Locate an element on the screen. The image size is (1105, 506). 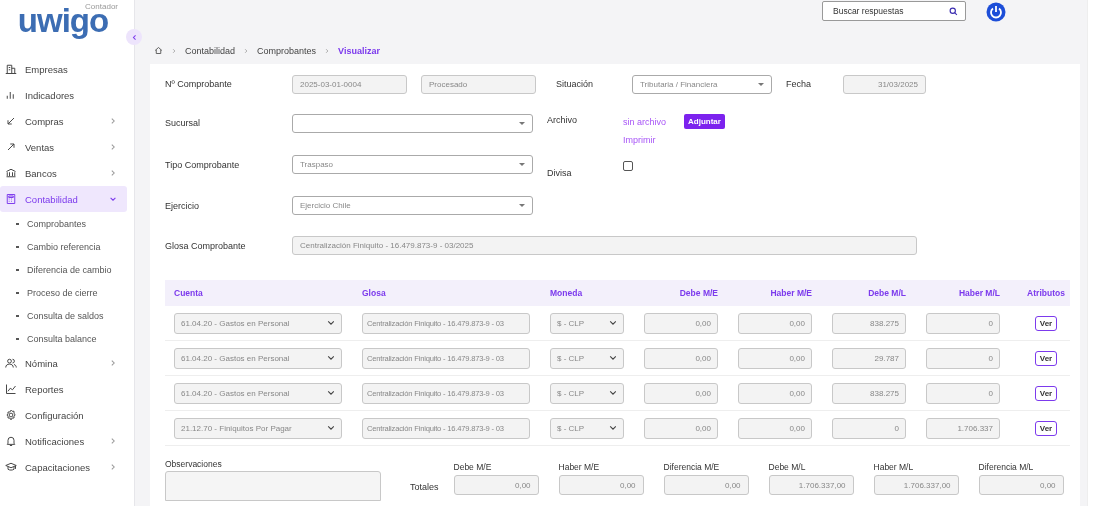
input-field: 29.787 is located at coordinates (869, 358).